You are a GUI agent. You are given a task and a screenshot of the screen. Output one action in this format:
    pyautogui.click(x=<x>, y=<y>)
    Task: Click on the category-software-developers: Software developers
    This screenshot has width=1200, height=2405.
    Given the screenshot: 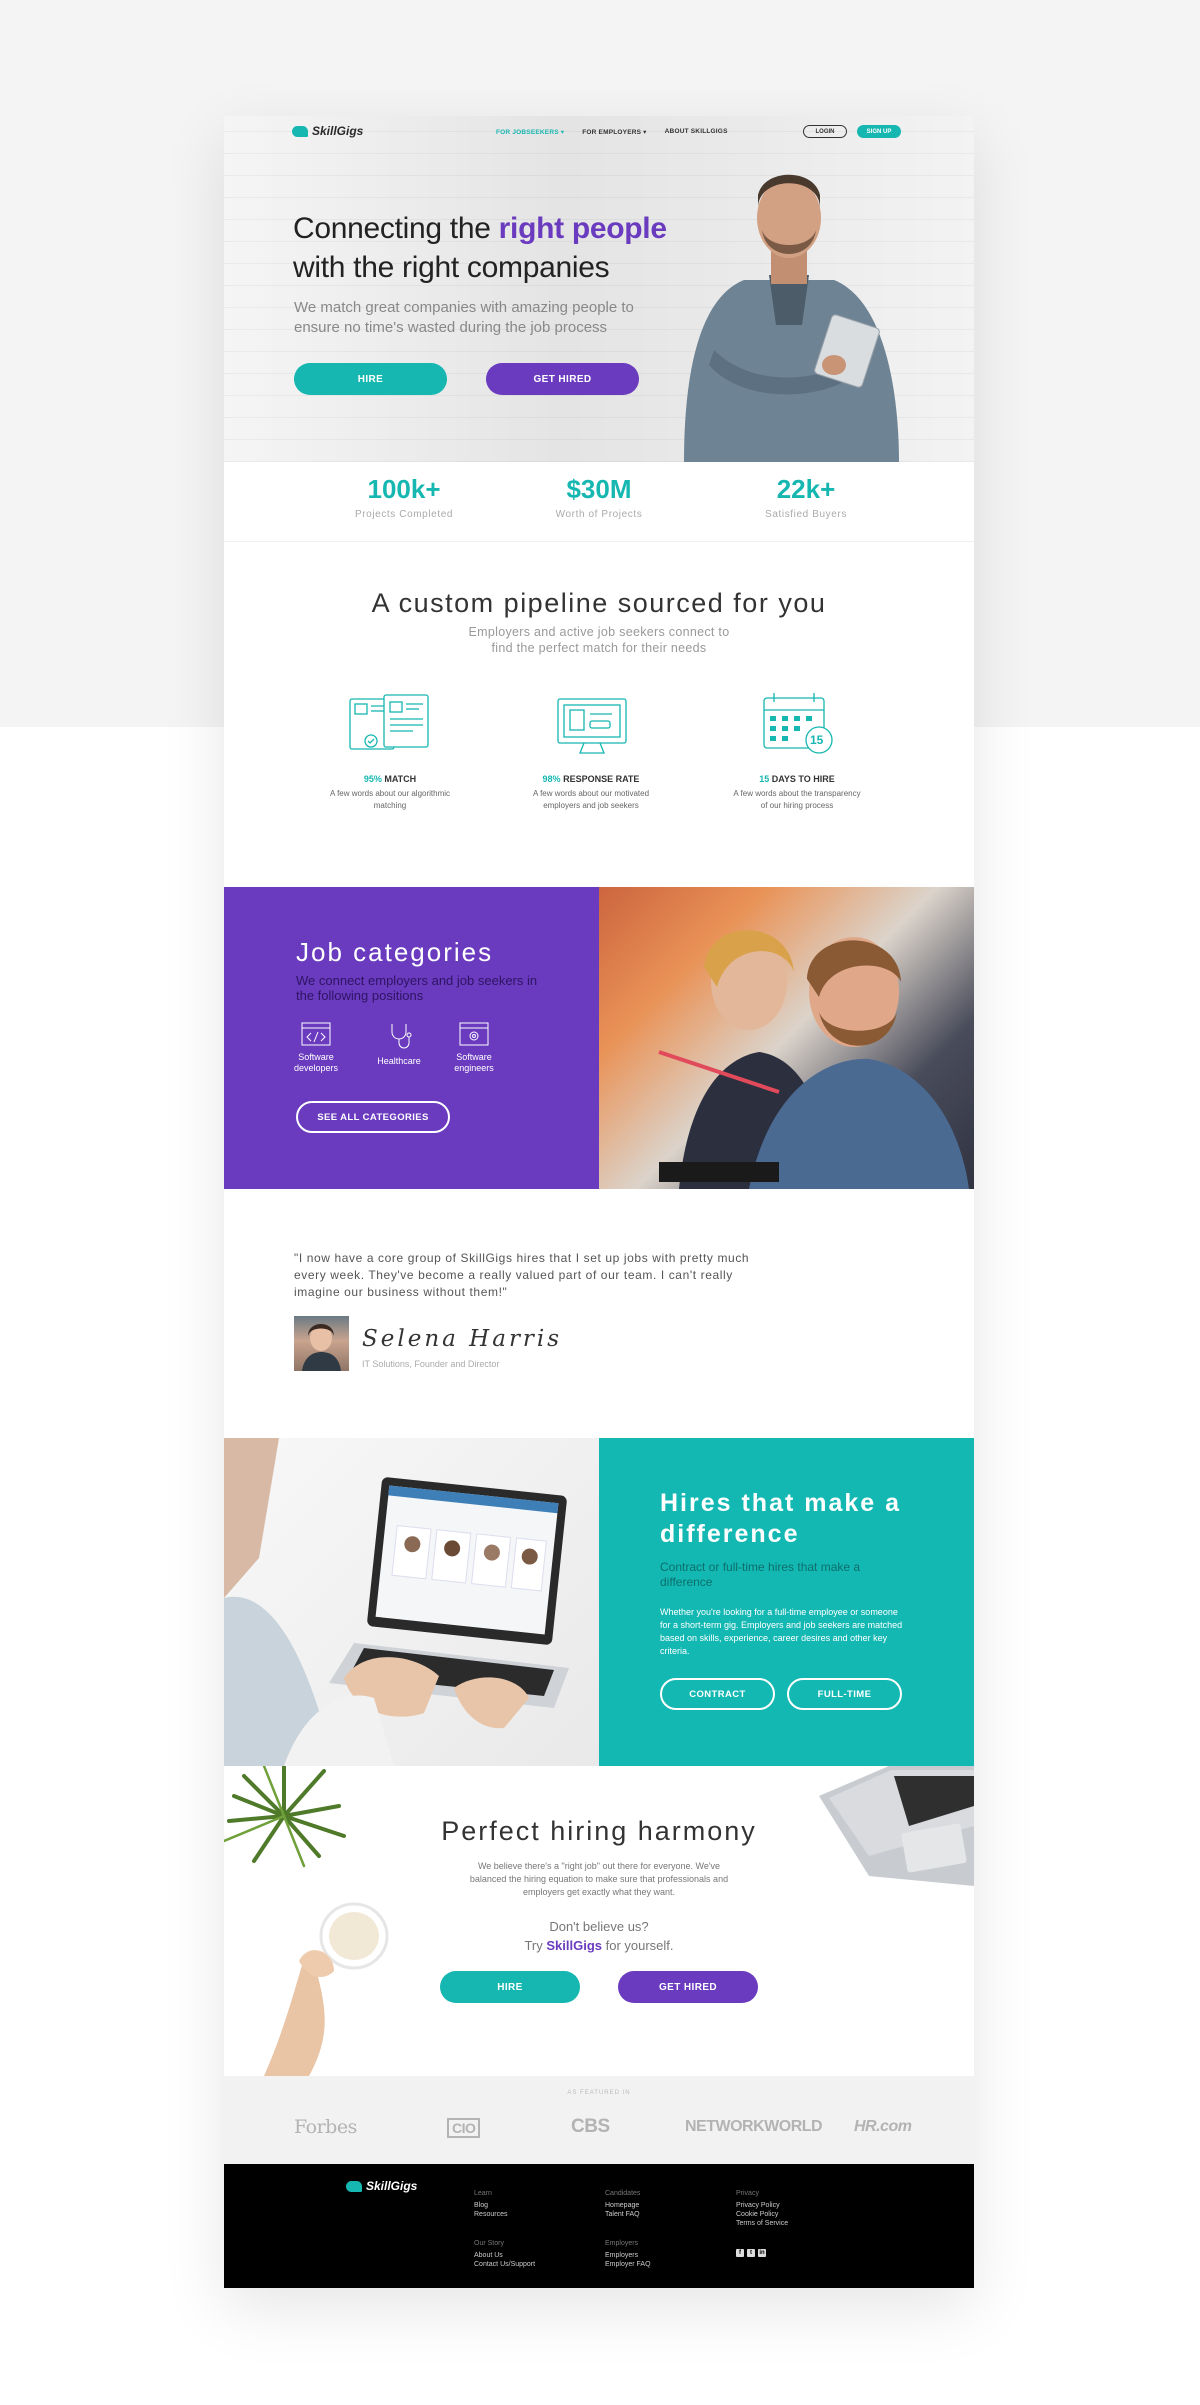 What is the action you would take?
    pyautogui.click(x=316, y=1048)
    